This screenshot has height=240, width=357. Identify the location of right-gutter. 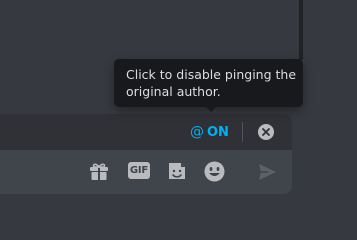
(330, 100).